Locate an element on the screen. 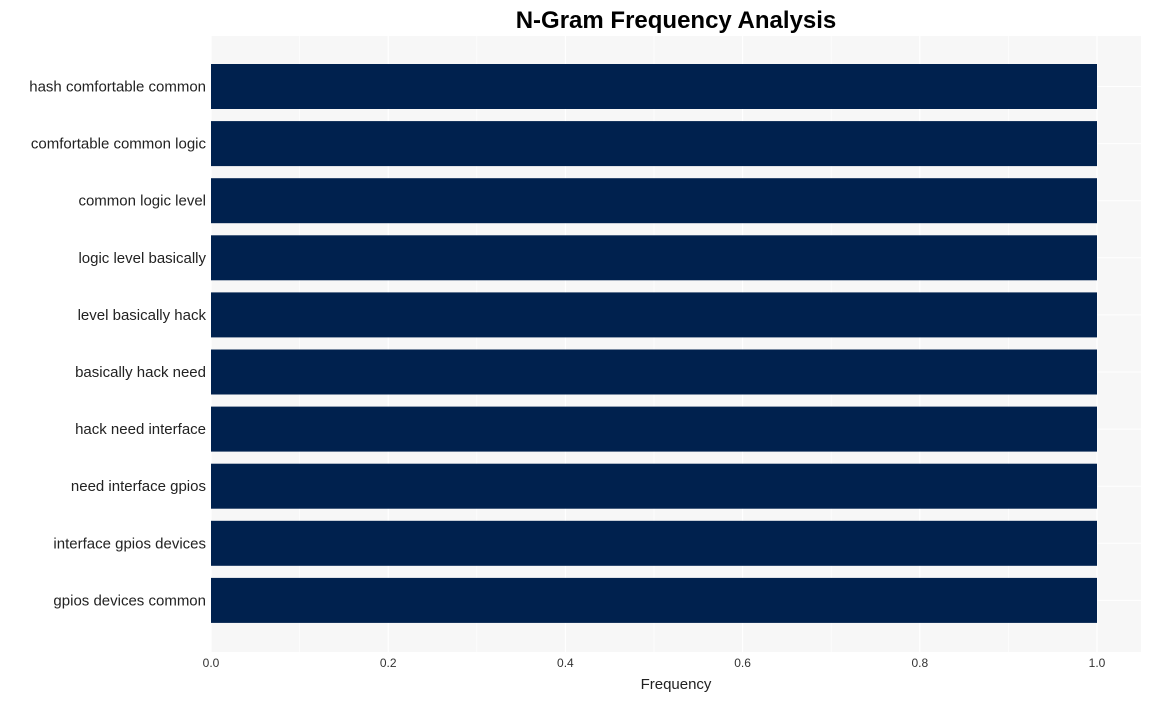 Image resolution: width=1151 pixels, height=701 pixels. x-tick-label: 0.2 is located at coordinates (388, 663).